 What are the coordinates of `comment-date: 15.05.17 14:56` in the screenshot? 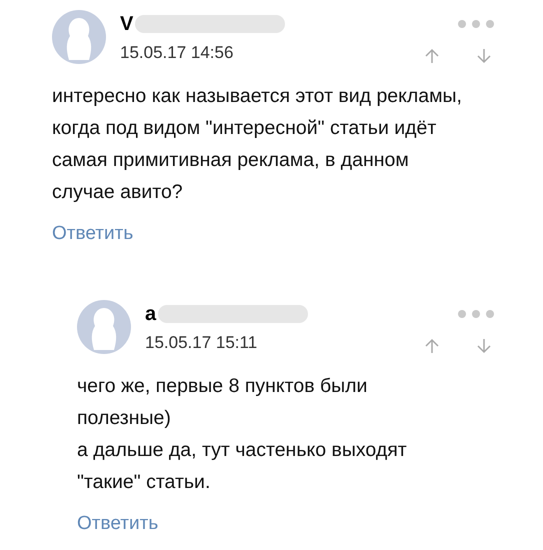 It's located at (177, 53).